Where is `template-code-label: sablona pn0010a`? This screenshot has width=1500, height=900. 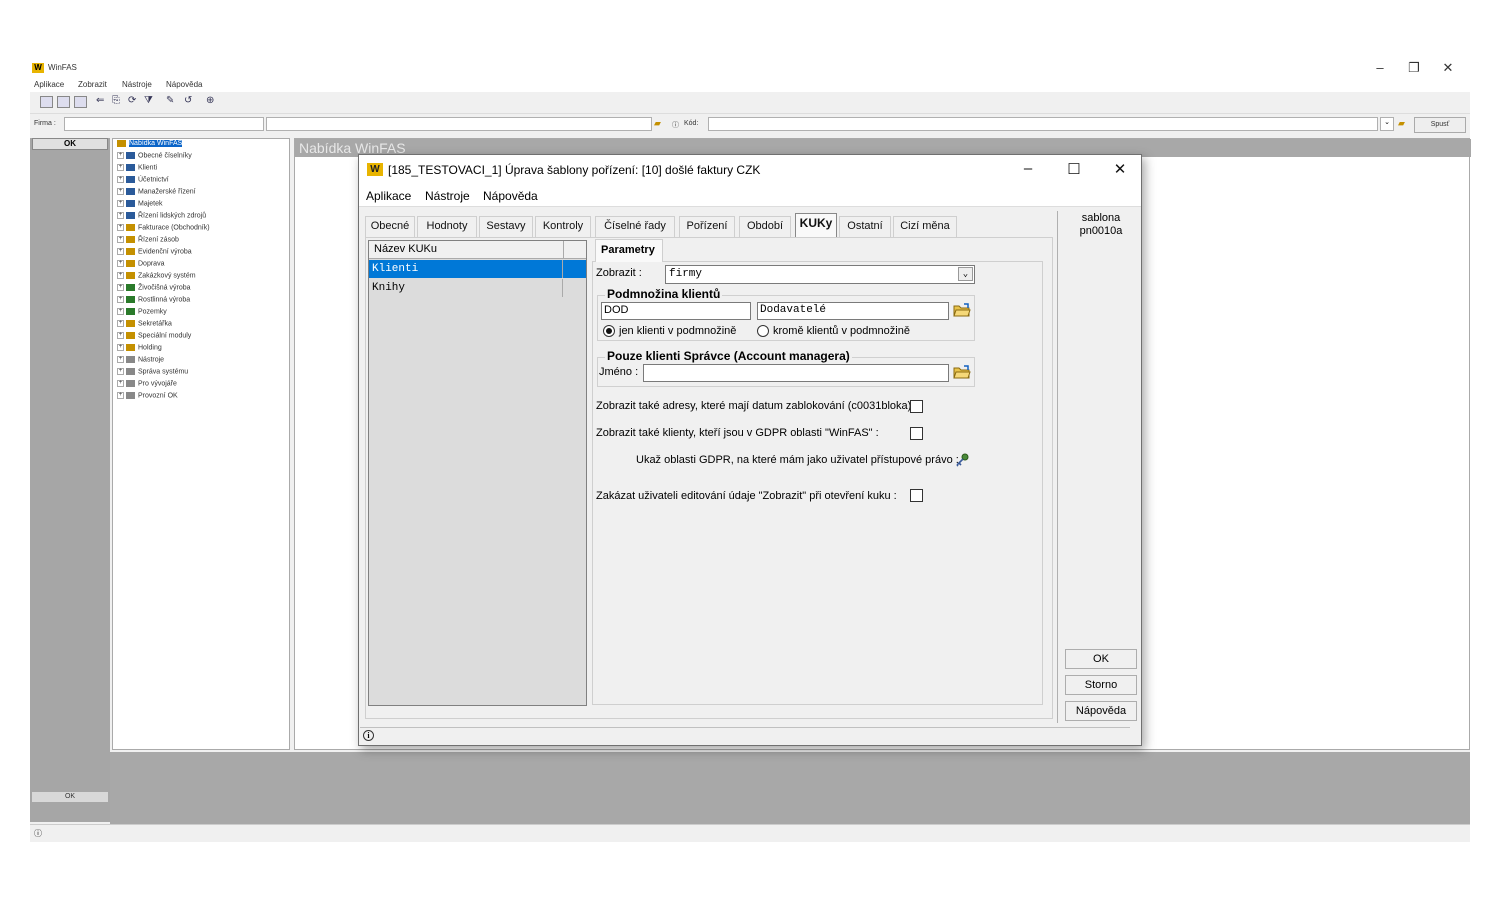 template-code-label: sablona pn0010a is located at coordinates (1101, 224).